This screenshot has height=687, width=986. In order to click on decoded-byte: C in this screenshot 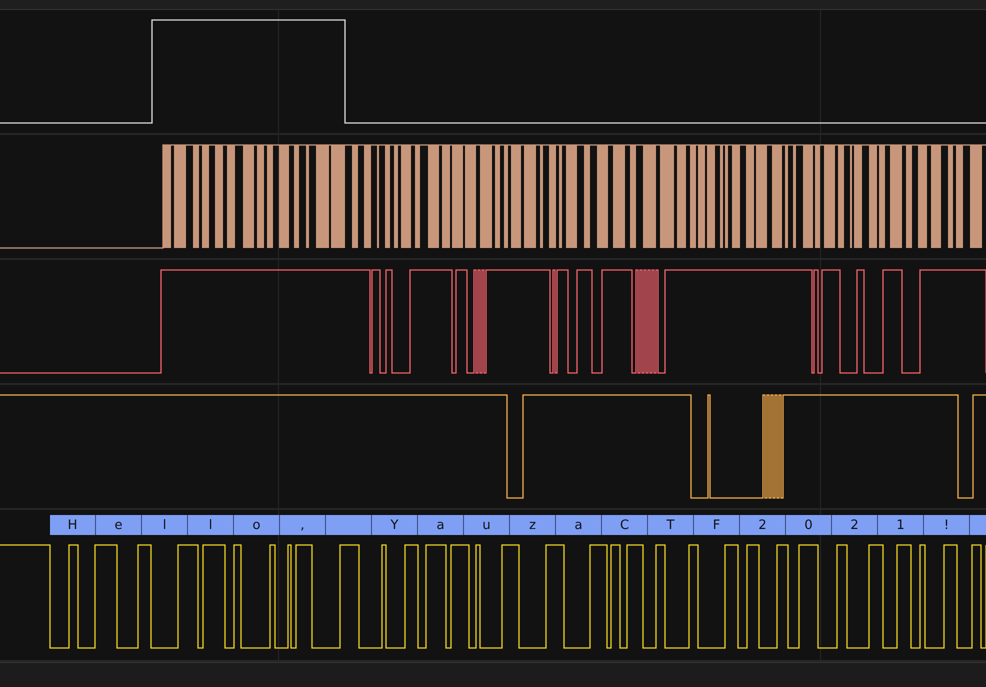, I will do `click(625, 525)`.